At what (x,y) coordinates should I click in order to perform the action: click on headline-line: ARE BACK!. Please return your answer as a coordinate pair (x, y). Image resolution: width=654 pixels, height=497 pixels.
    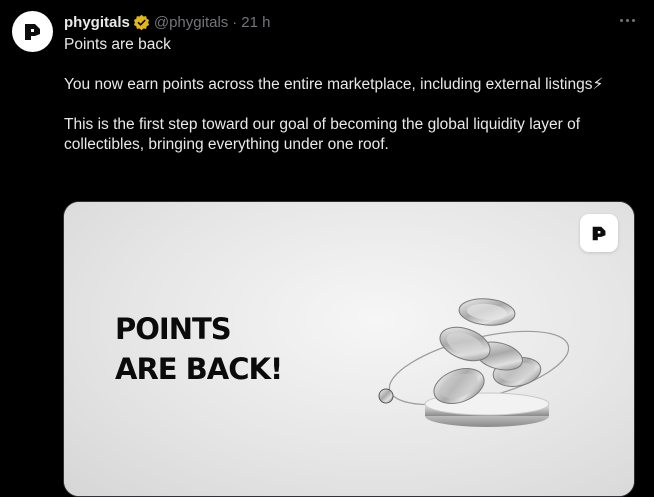
    Looking at the image, I should click on (199, 369).